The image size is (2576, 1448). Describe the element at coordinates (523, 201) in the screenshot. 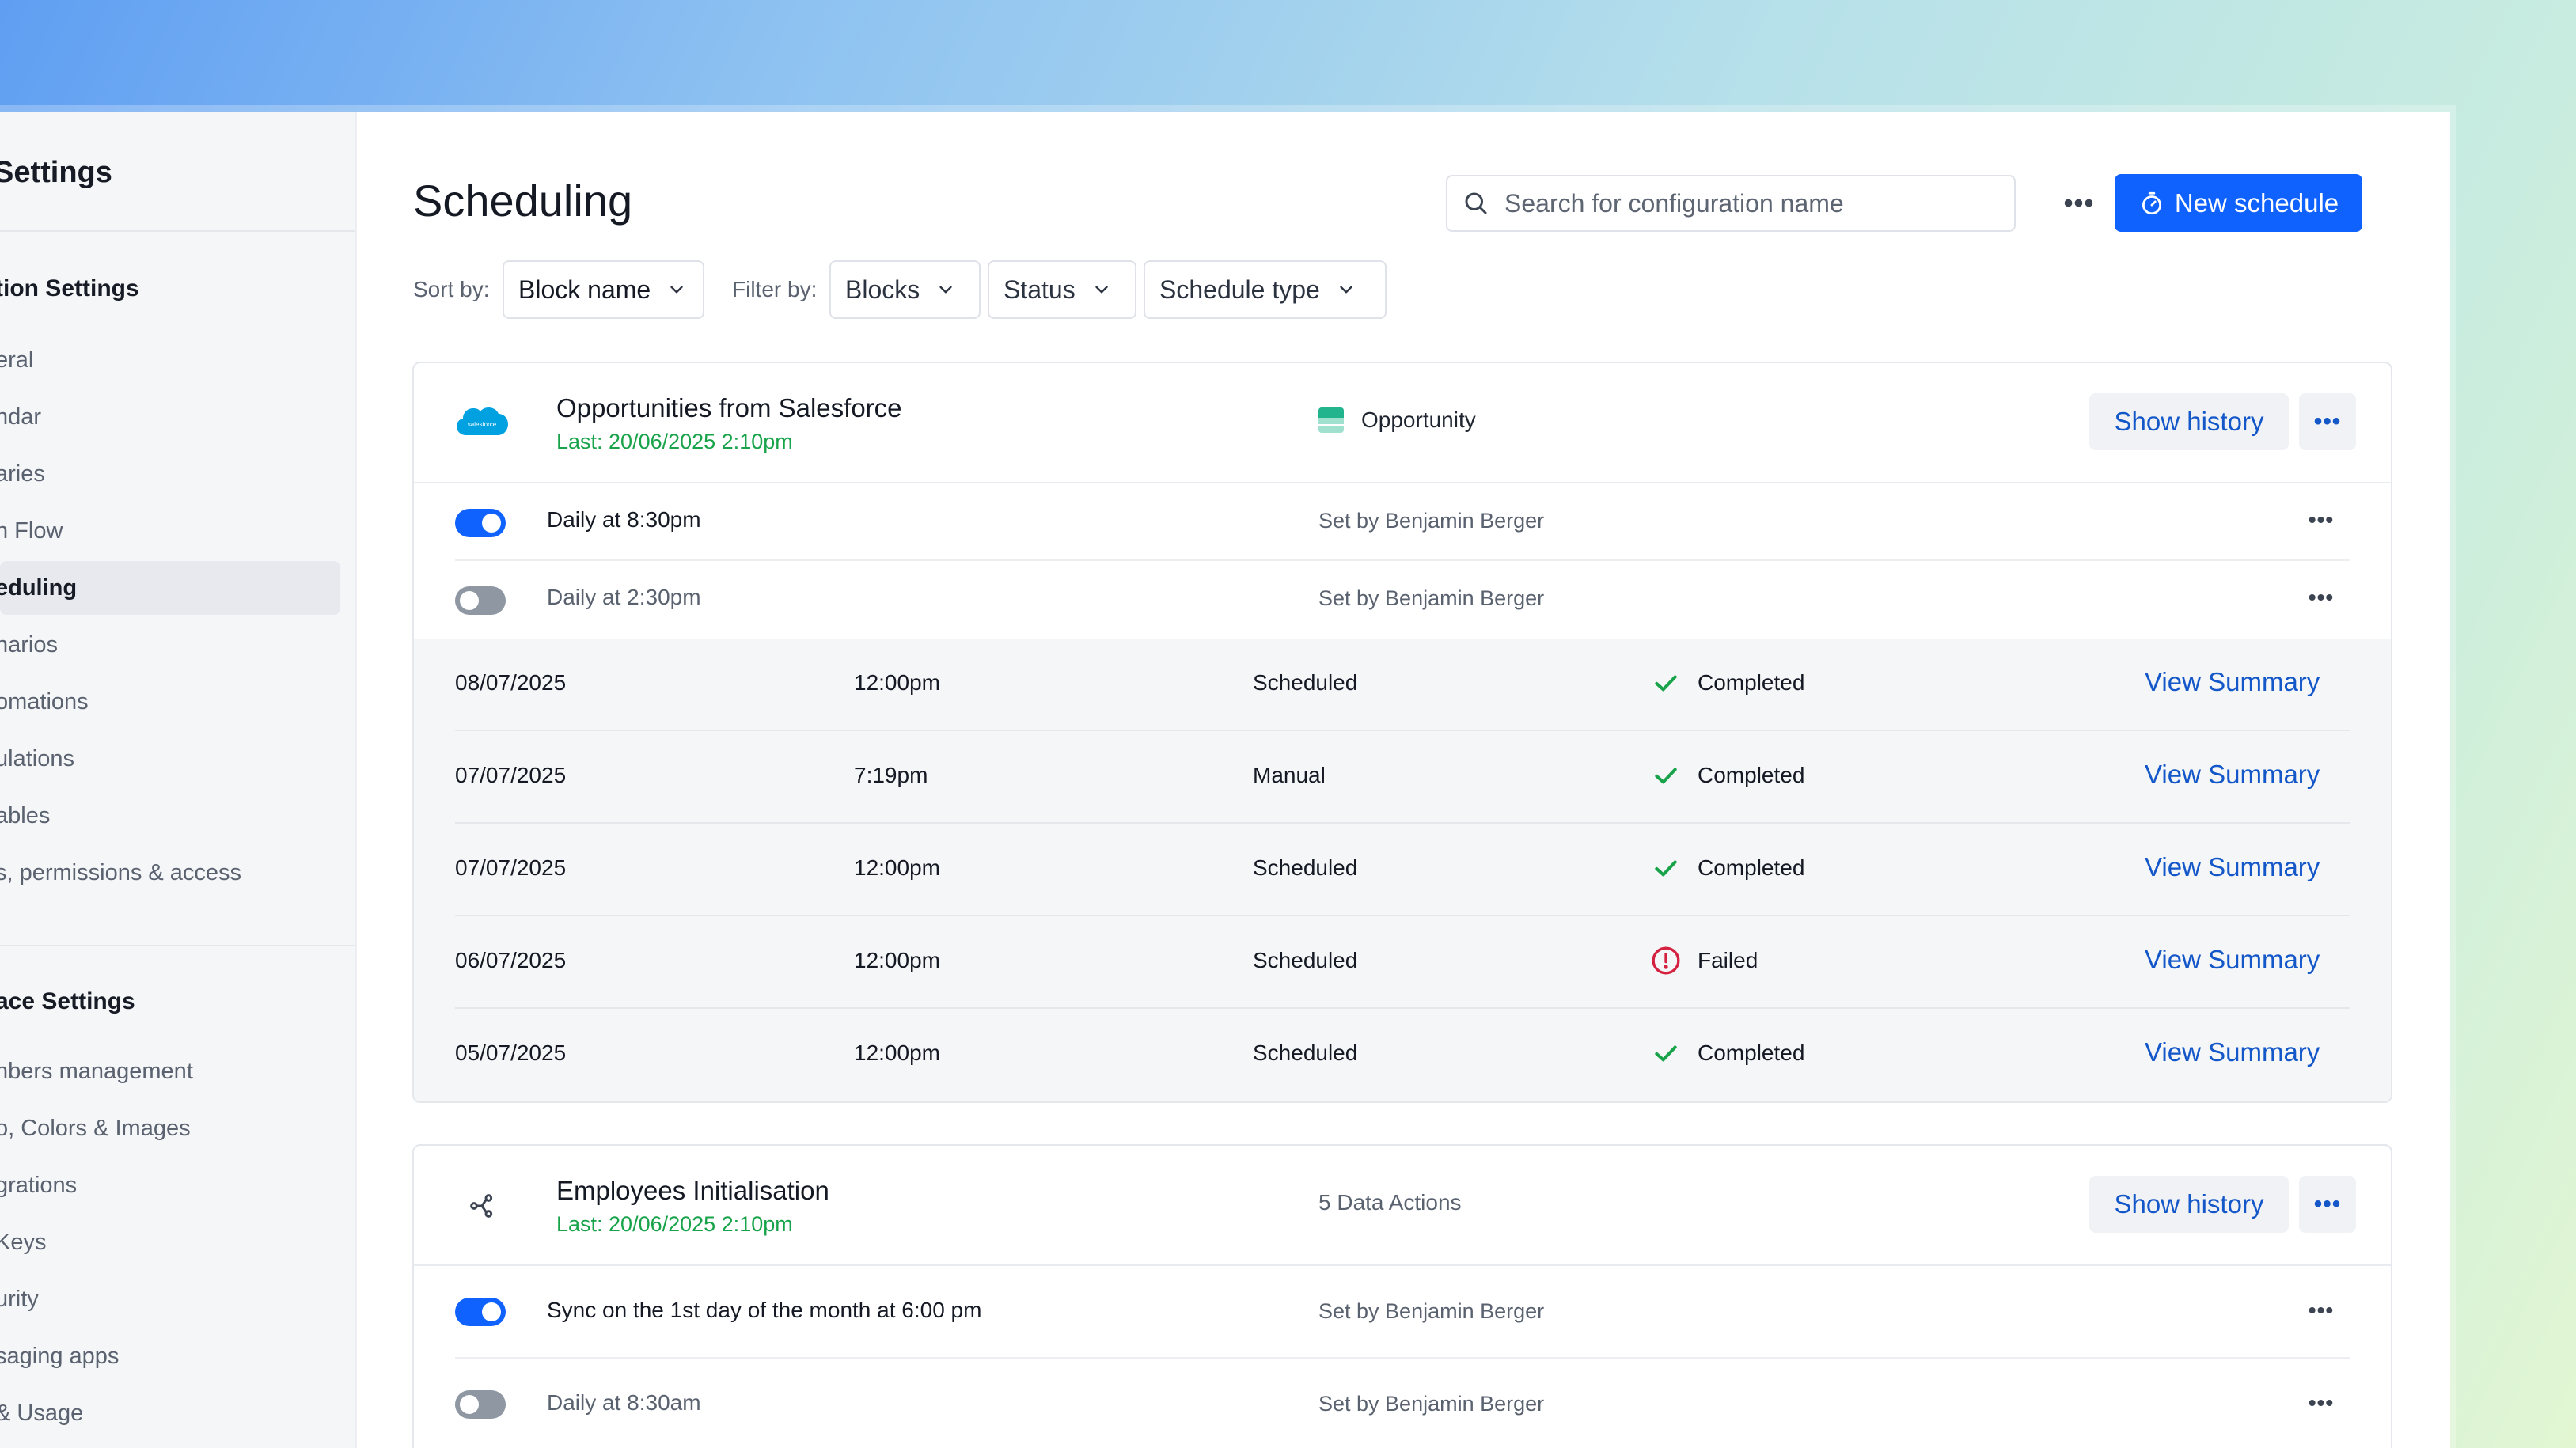

I see `page-title: Scheduling` at that location.